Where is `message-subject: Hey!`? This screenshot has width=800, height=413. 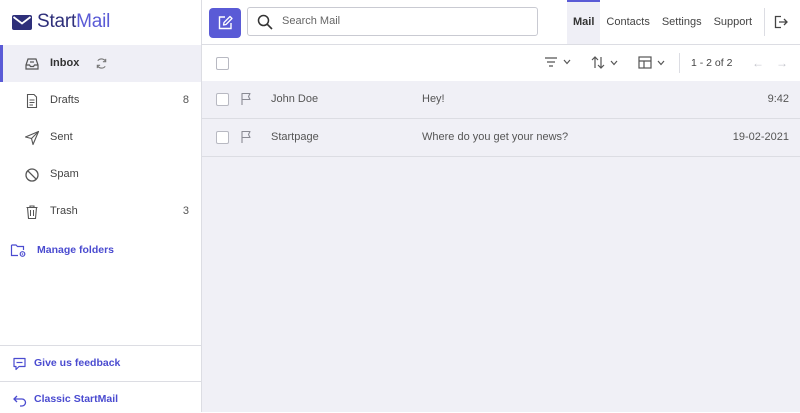
message-subject: Hey! is located at coordinates (433, 99).